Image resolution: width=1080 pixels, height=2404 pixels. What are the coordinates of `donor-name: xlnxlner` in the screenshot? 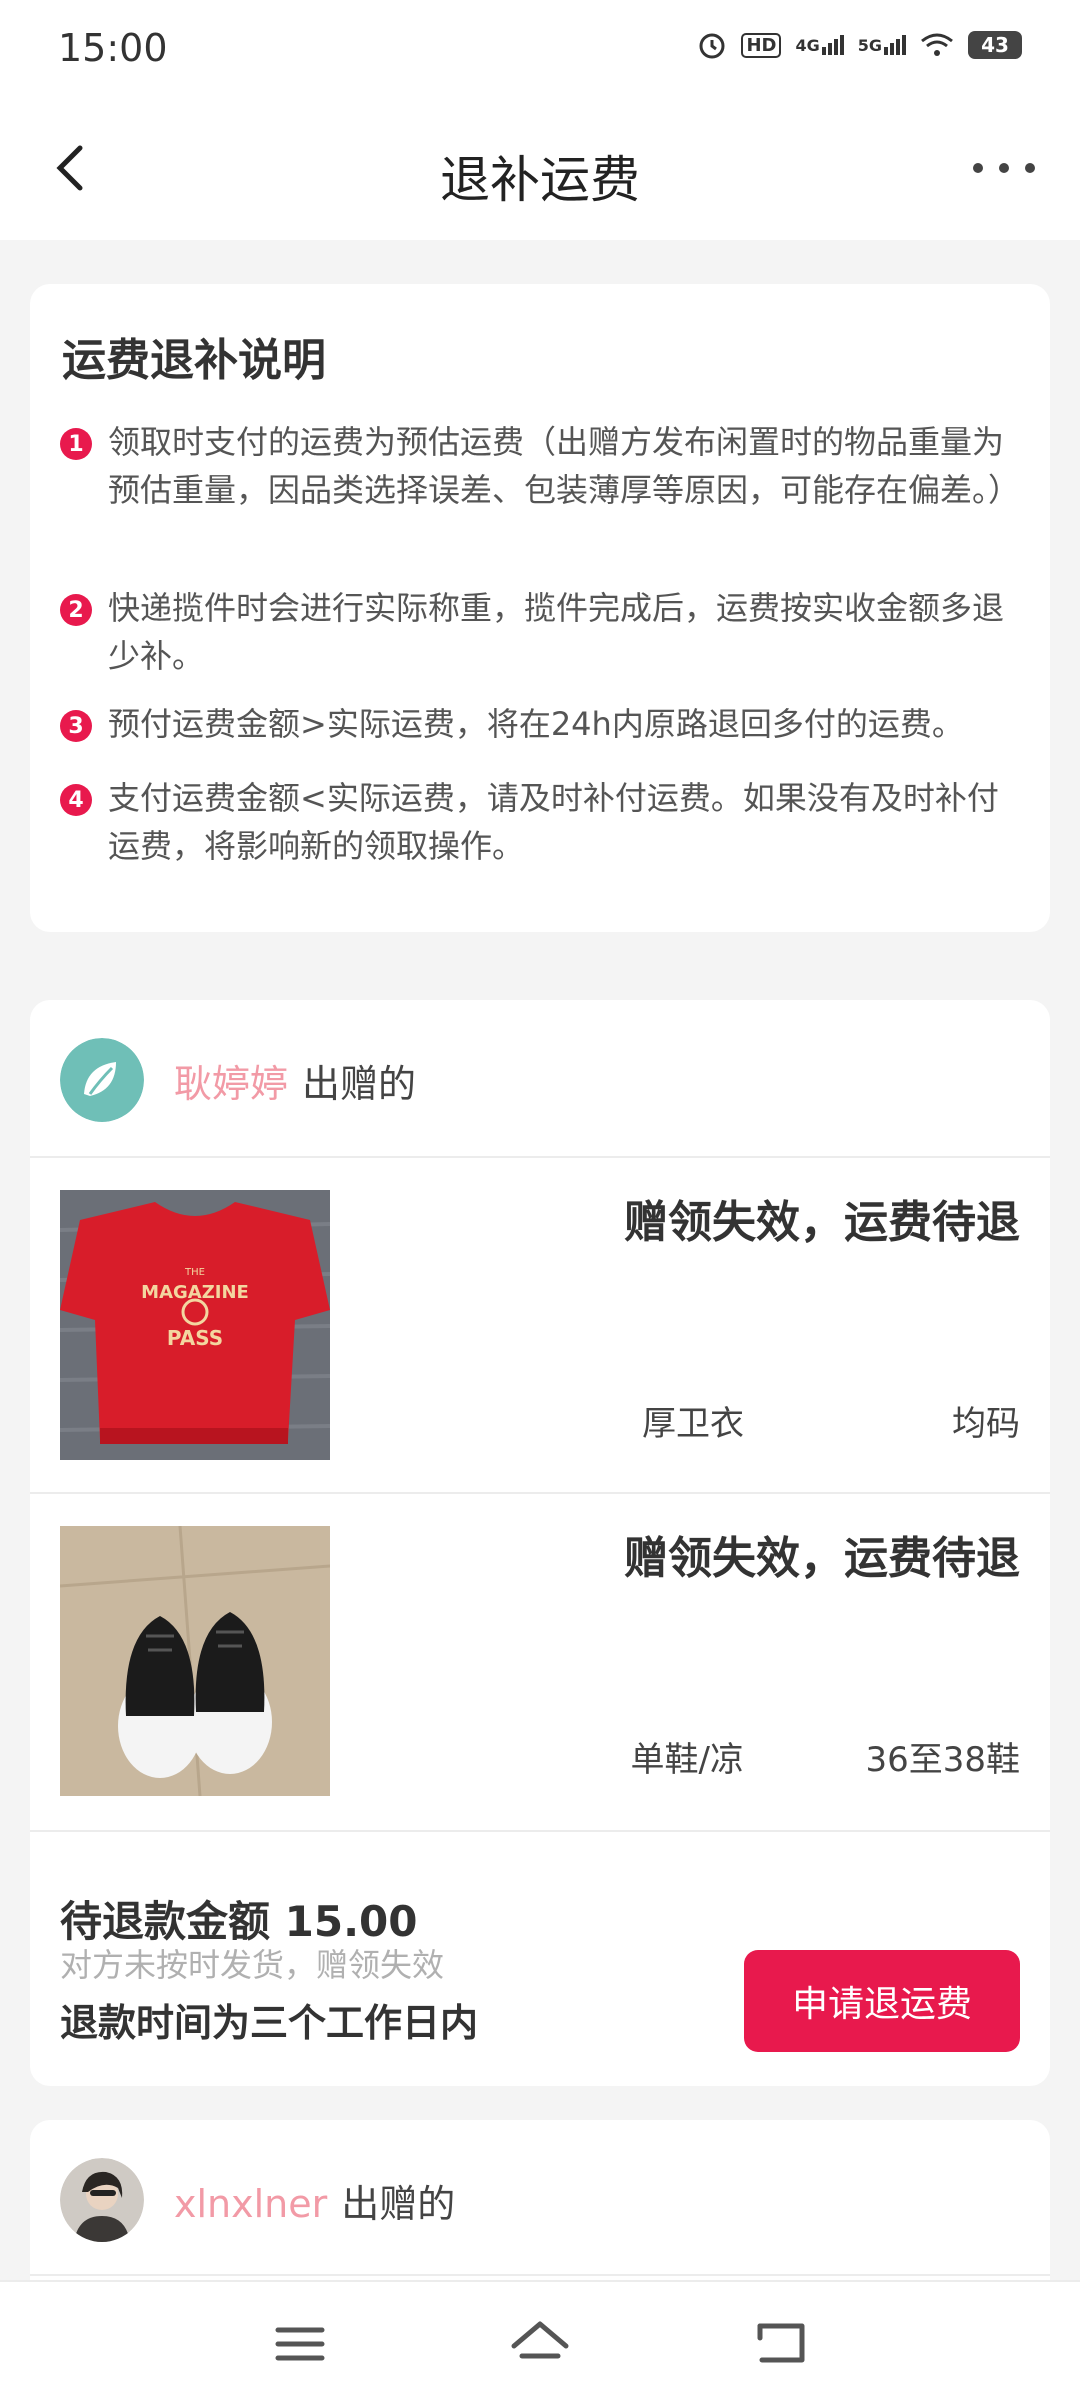 It's located at (250, 2204).